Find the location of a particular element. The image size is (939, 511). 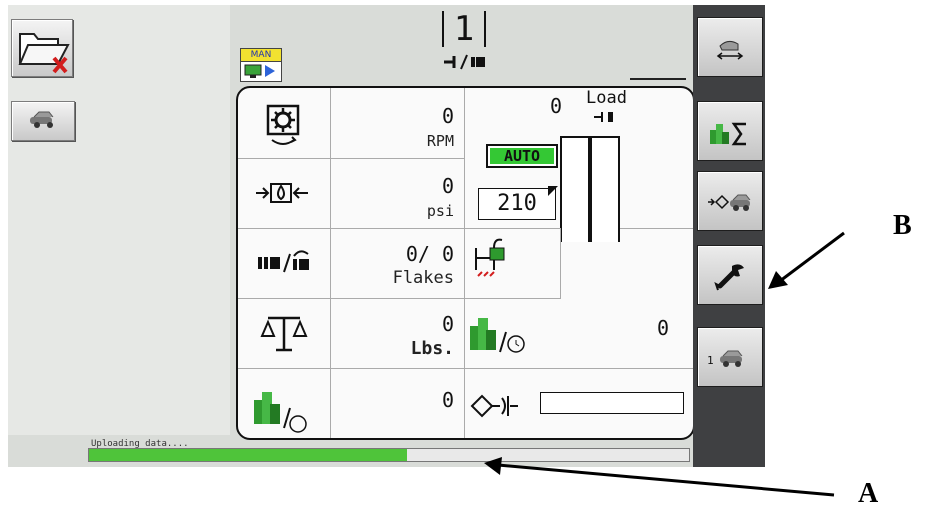

pressure-unit: psi is located at coordinates (440, 211).